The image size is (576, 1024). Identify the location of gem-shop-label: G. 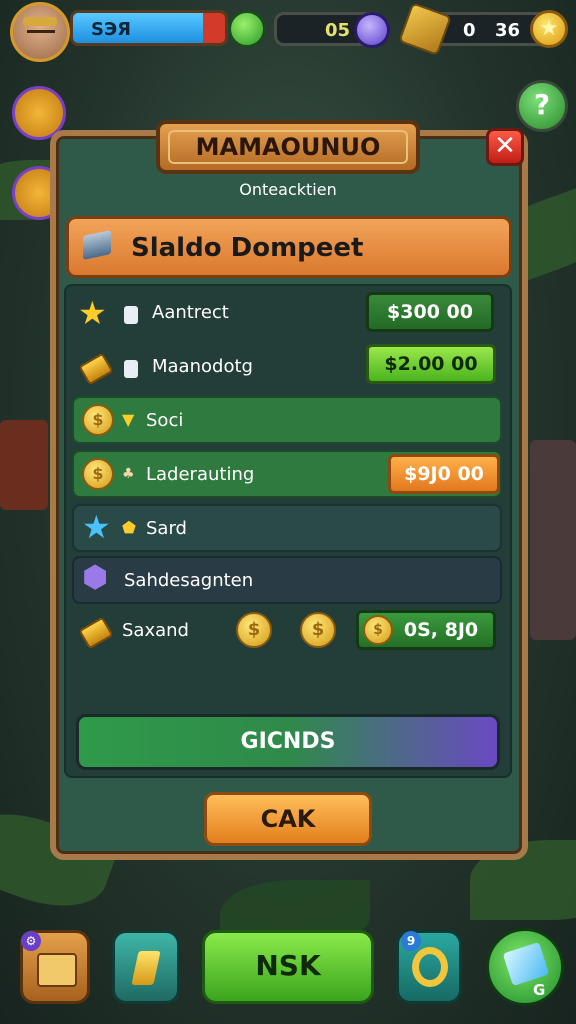
(539, 990).